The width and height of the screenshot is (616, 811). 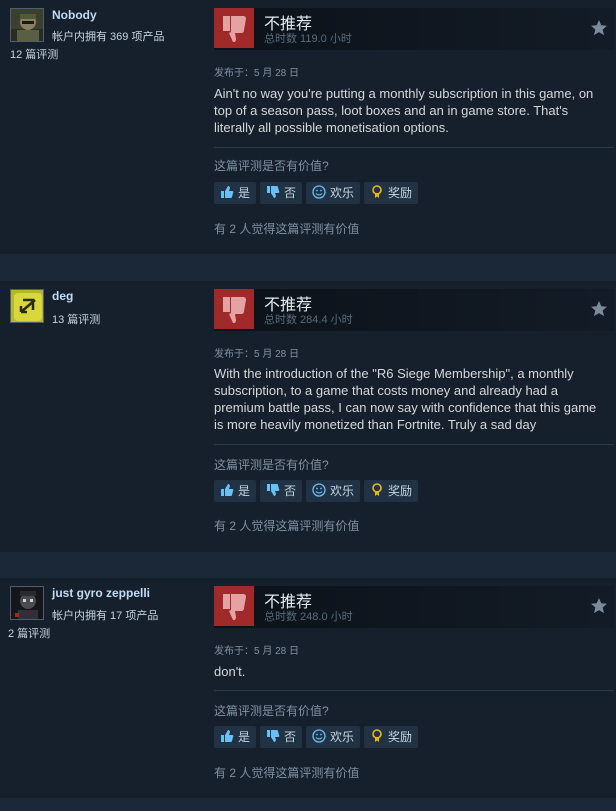 I want to click on vote-header: 不推荐 总时数 119.0 小时, so click(x=414, y=29).